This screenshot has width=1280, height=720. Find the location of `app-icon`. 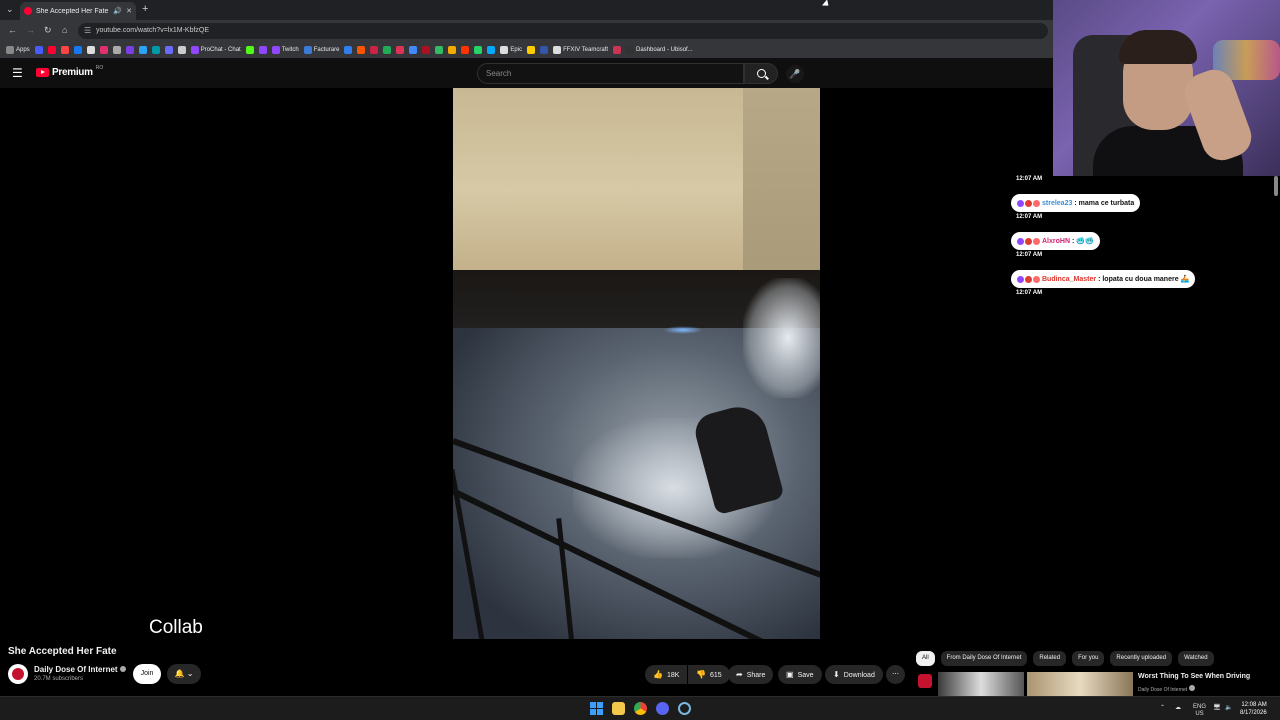

app-icon is located at coordinates (684, 708).